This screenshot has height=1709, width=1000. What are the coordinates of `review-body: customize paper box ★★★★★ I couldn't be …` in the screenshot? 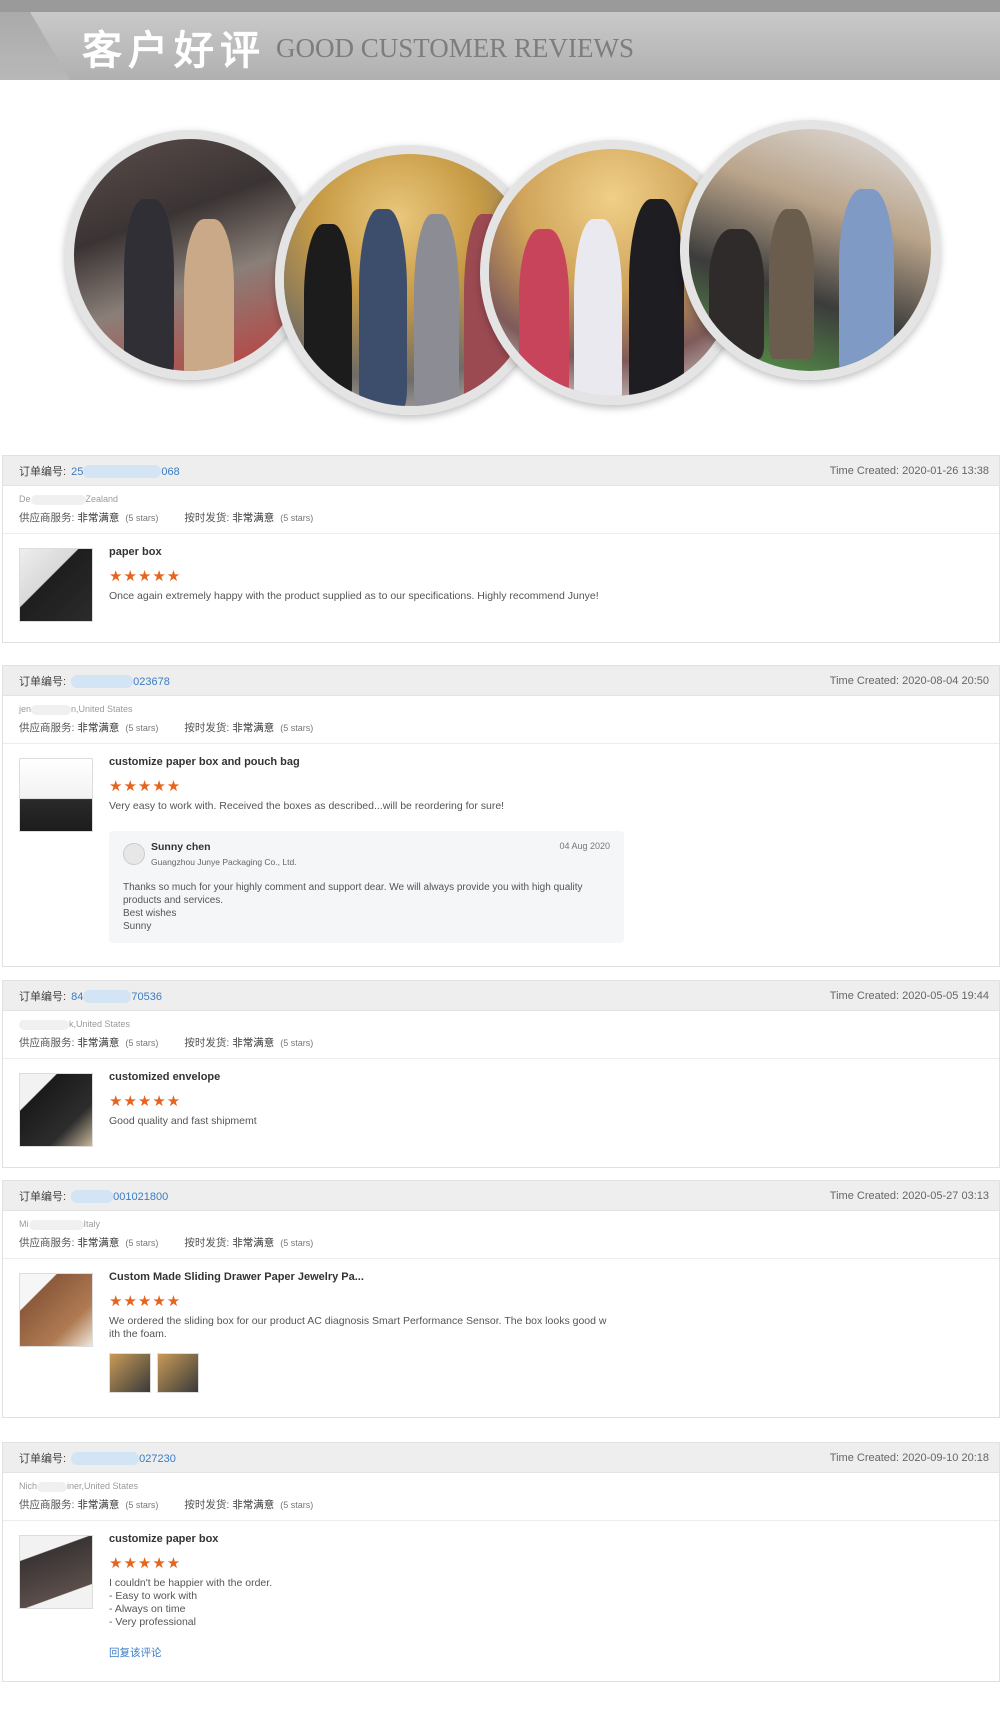 It's located at (501, 1596).